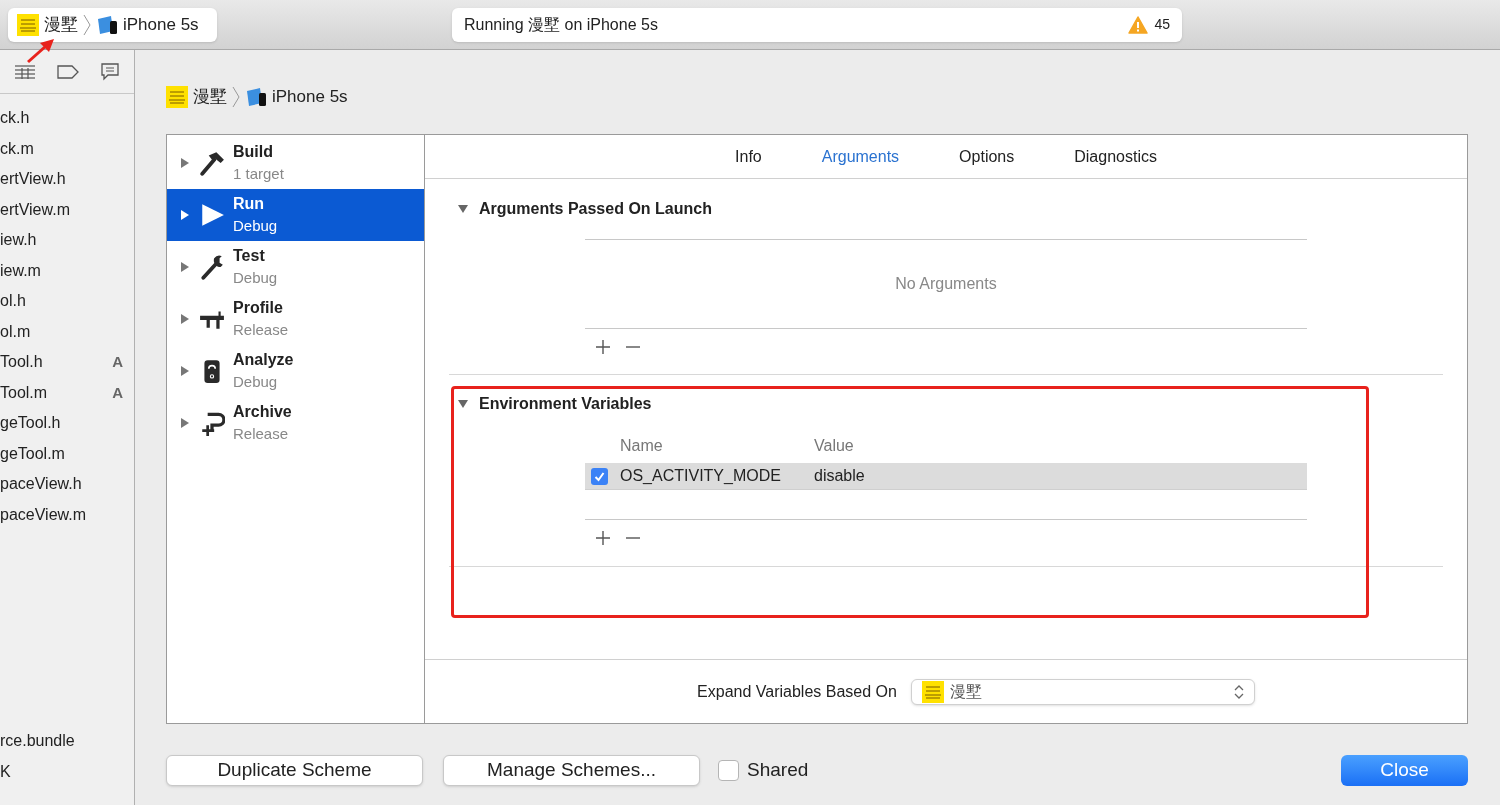 The image size is (1500, 805). Describe the element at coordinates (56, 392) in the screenshot. I see `file-name: Tool.m` at that location.